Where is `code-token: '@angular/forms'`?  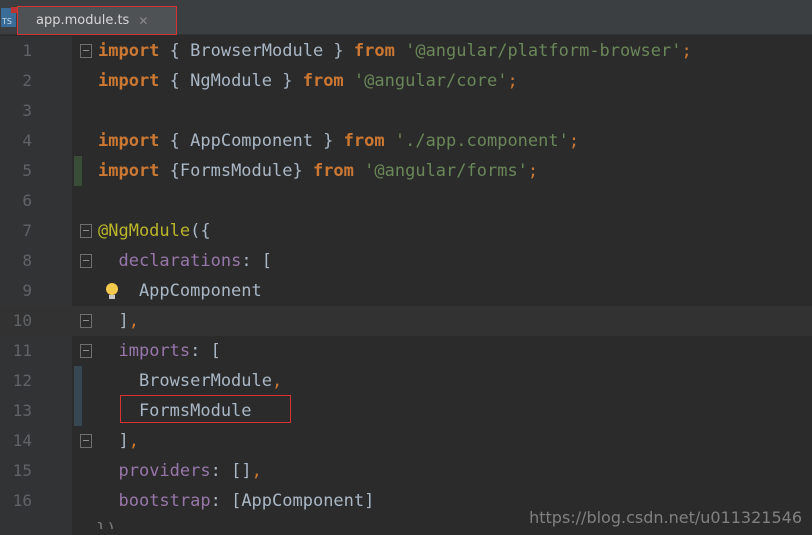
code-token: '@angular/forms' is located at coordinates (446, 171).